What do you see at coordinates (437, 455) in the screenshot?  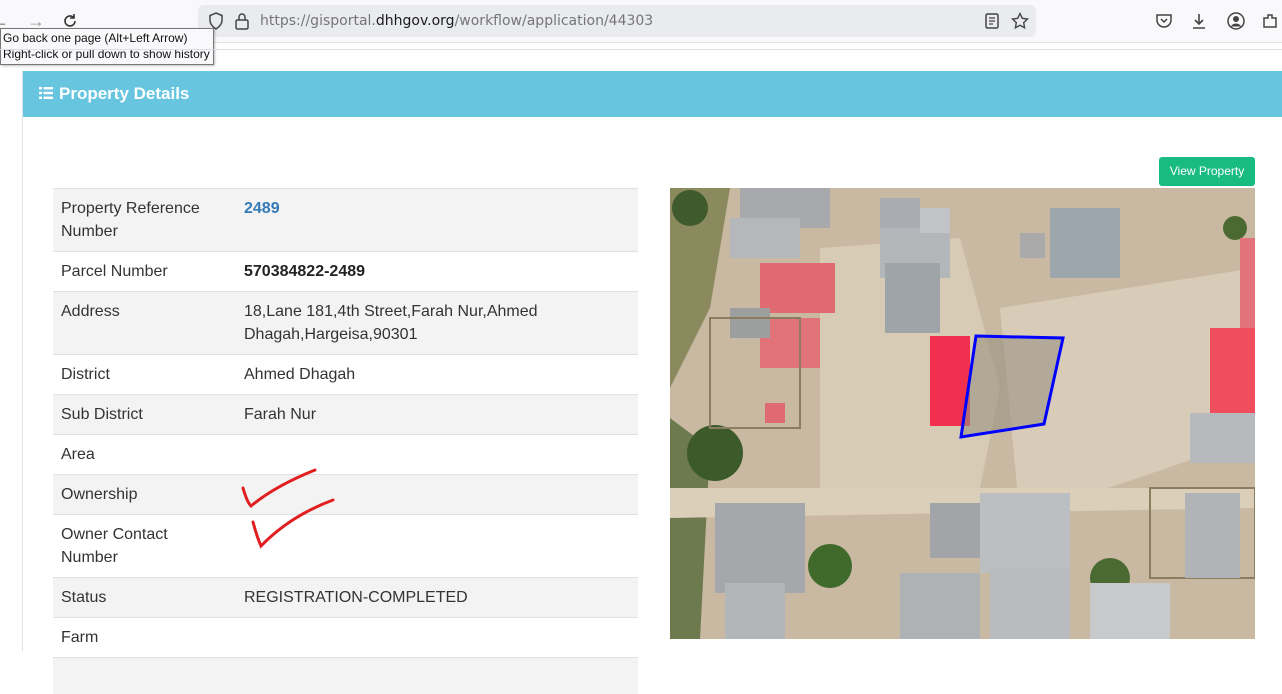 I see `area-value` at bounding box center [437, 455].